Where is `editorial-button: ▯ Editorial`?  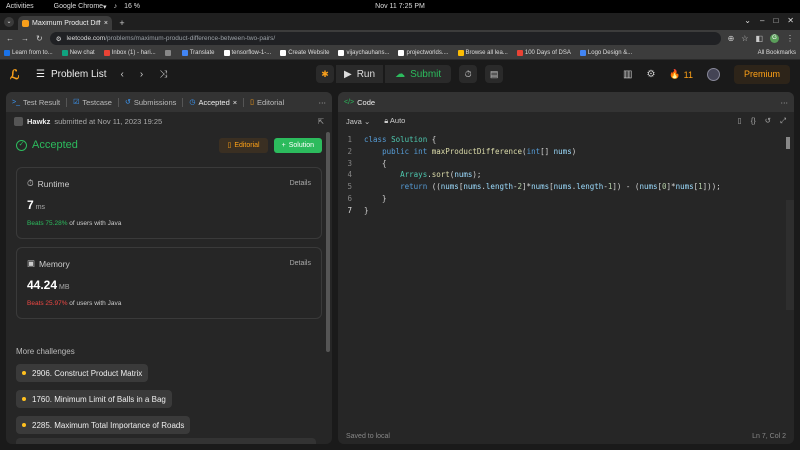
editorial-button: ▯ Editorial is located at coordinates (243, 145).